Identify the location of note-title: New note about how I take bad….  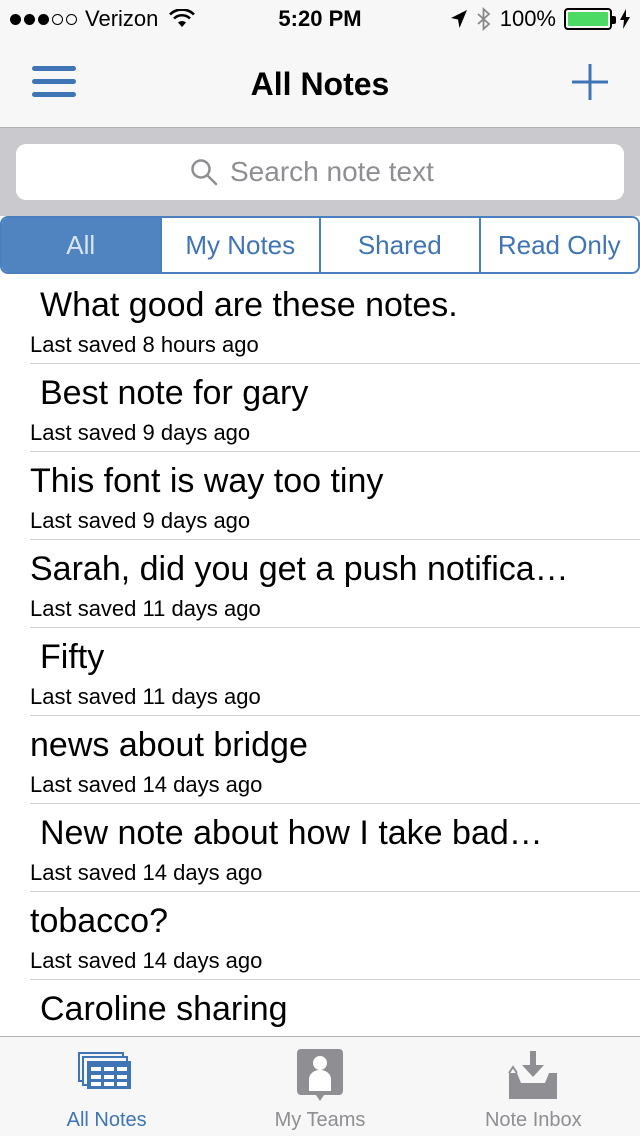
(291, 833).